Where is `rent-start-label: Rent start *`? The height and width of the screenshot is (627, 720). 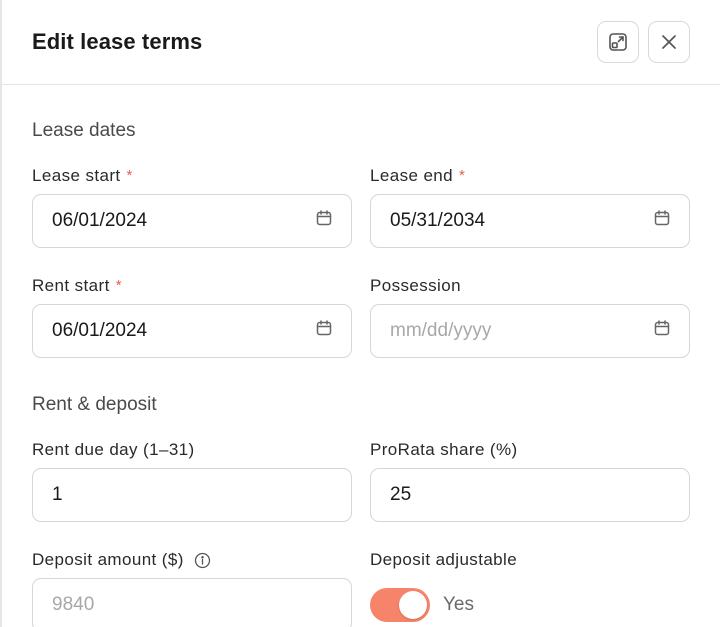
rent-start-label: Rent start * is located at coordinates (192, 286).